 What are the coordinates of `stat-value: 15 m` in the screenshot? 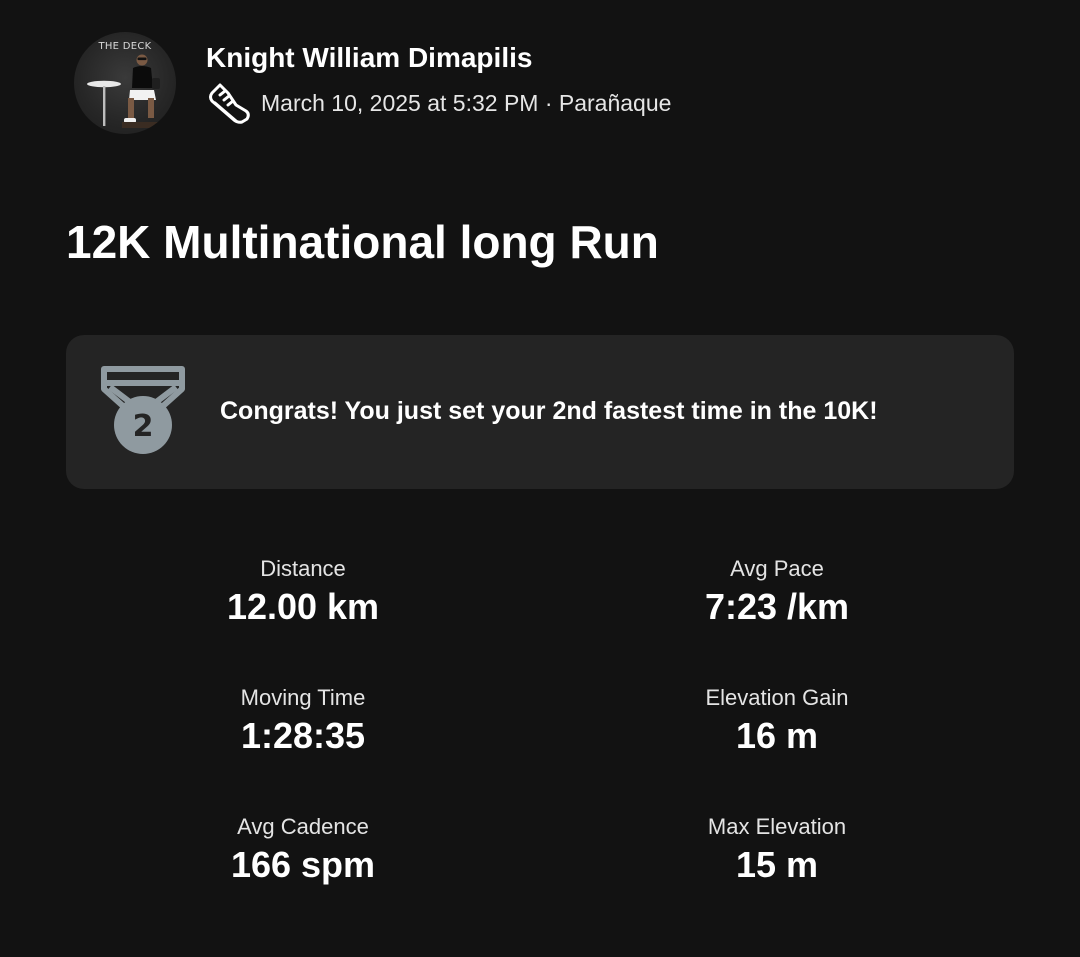 It's located at (777, 864).